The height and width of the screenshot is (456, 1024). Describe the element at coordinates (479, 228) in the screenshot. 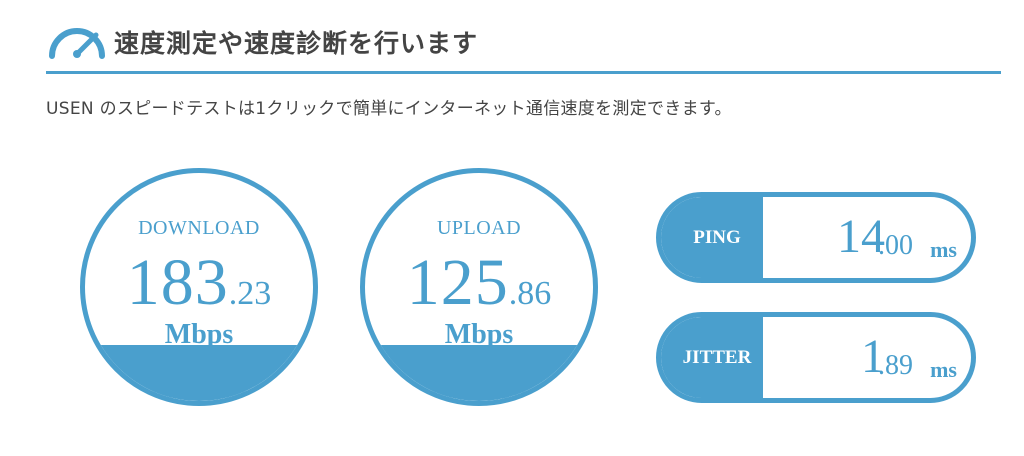

I see `upload-label: UPLOAD` at that location.